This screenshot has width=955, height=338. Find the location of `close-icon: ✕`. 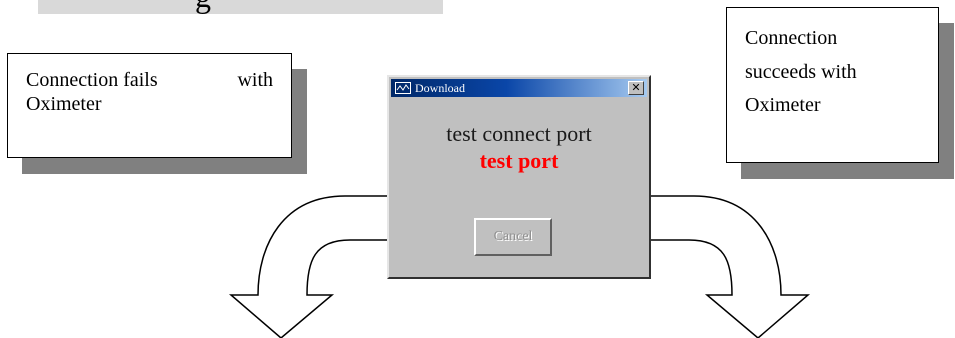

close-icon: ✕ is located at coordinates (636, 87).